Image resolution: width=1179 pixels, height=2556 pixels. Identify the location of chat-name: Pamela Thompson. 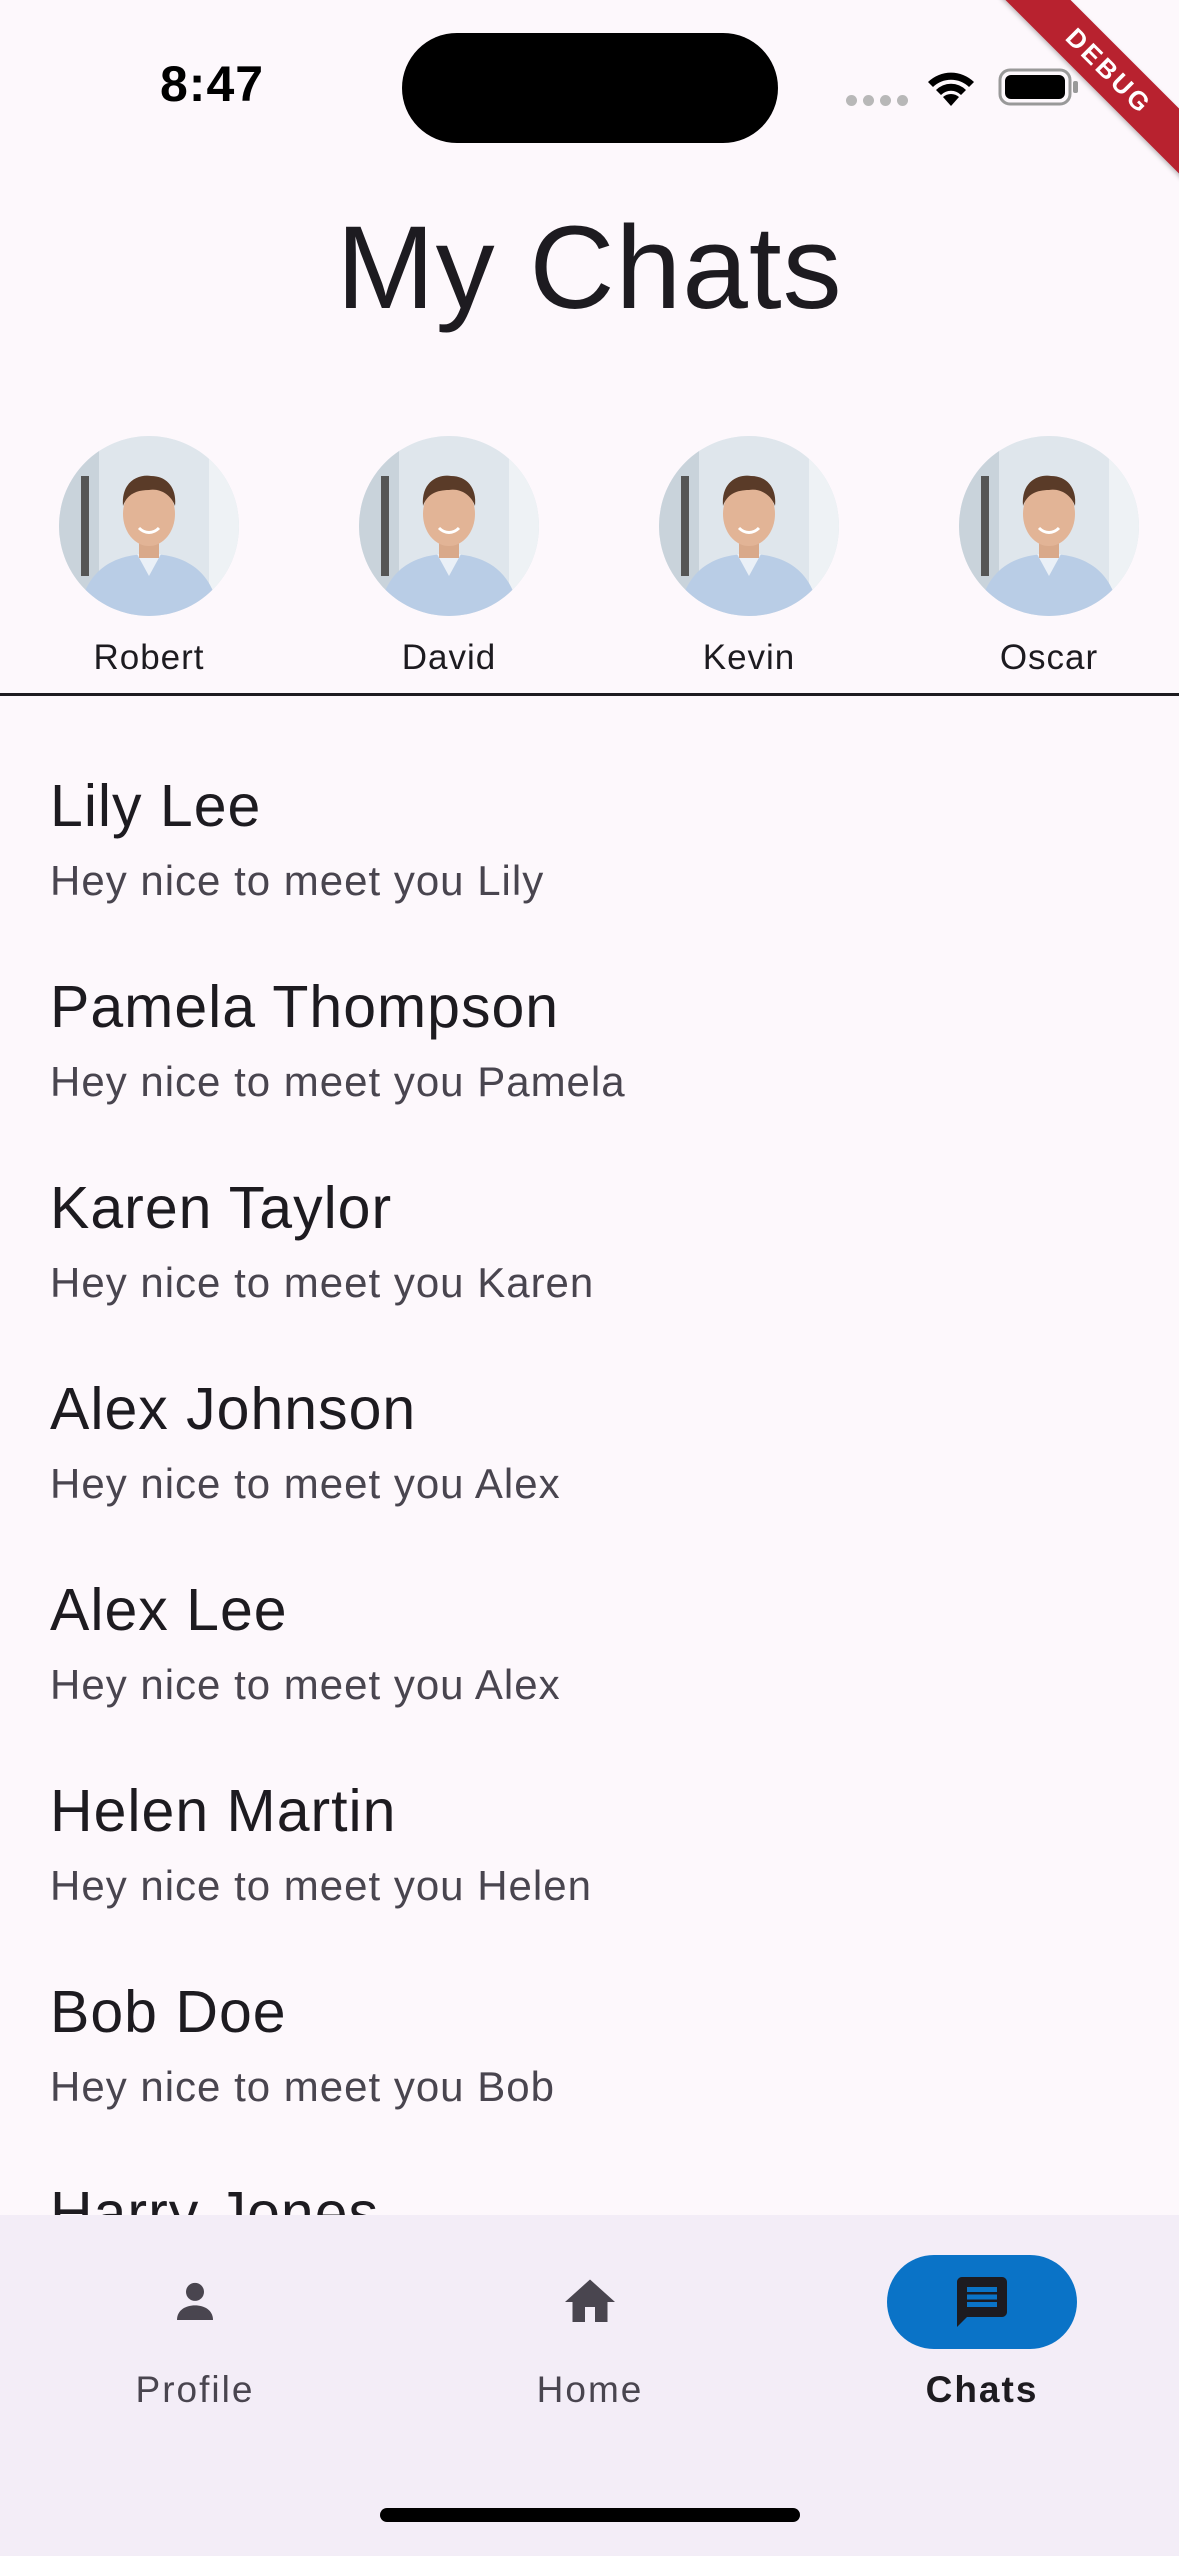
(305, 1007).